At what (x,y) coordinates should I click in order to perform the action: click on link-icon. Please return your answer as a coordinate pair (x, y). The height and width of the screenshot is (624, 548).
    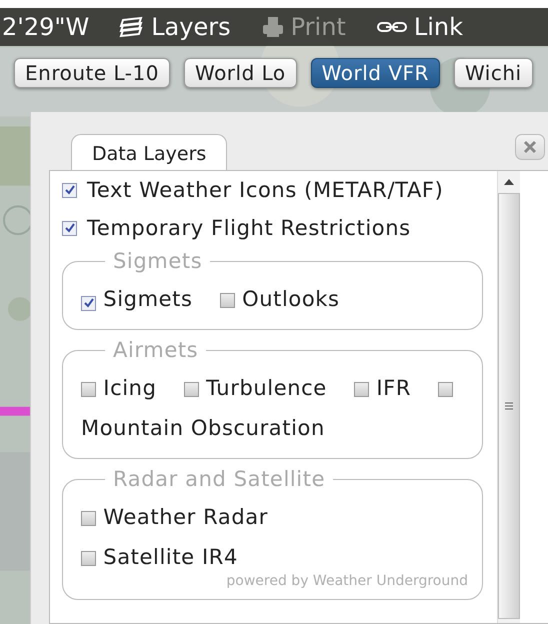
    Looking at the image, I should click on (392, 27).